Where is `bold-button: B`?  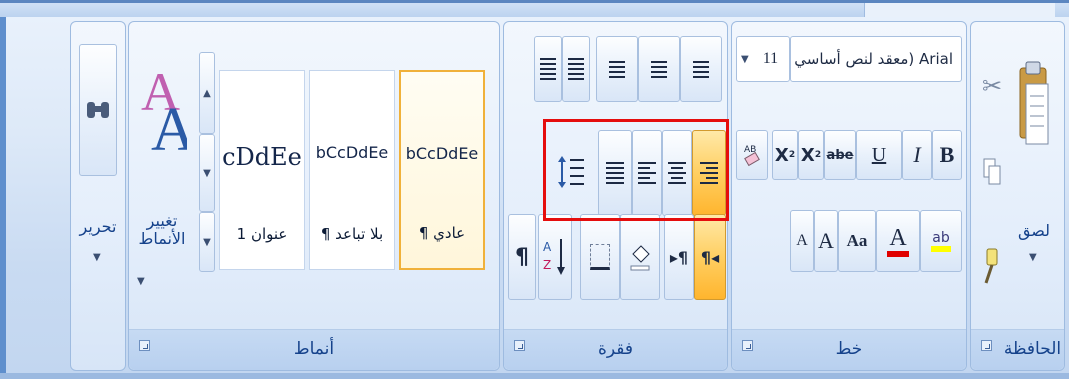
bold-button: B is located at coordinates (947, 155).